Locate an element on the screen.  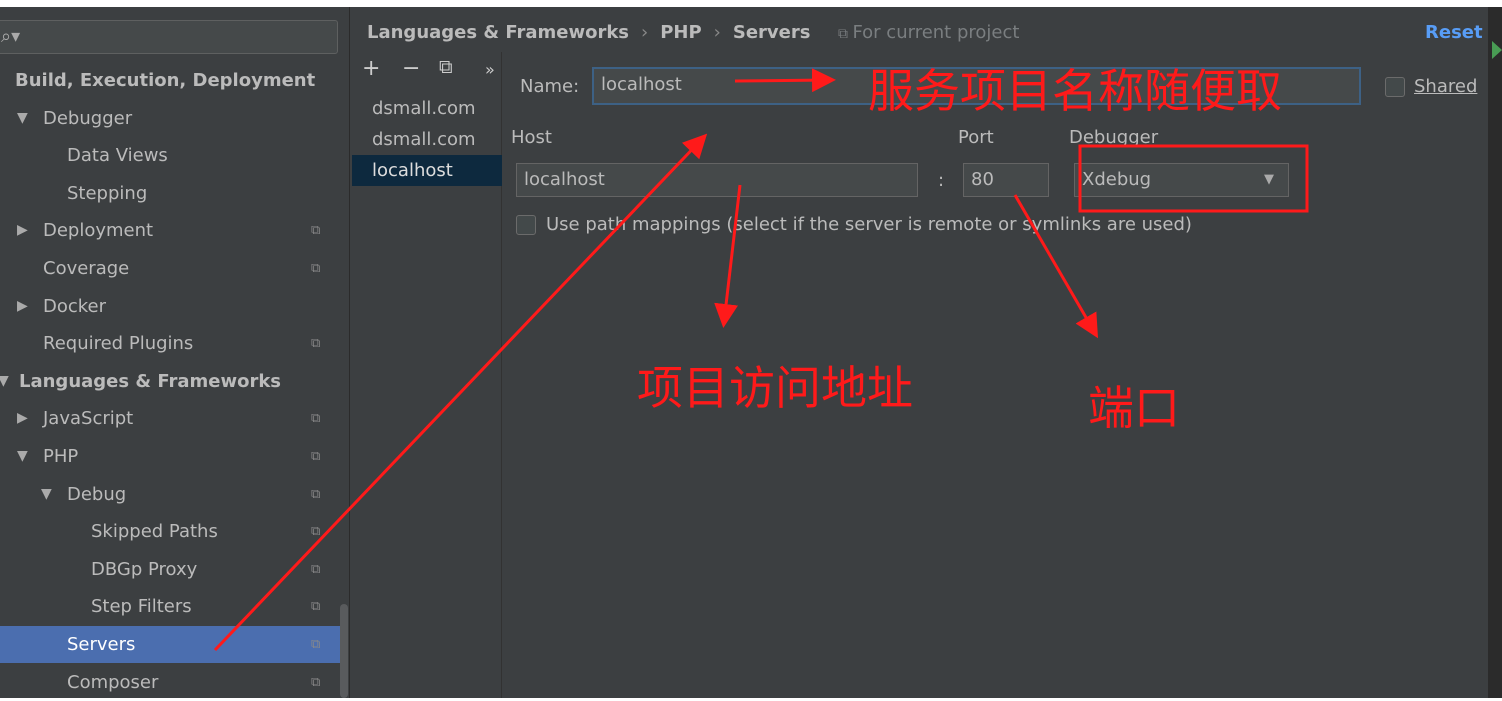
tree-item-languages-frameworks: ▼ Languages & Frameworks is located at coordinates (170, 381).